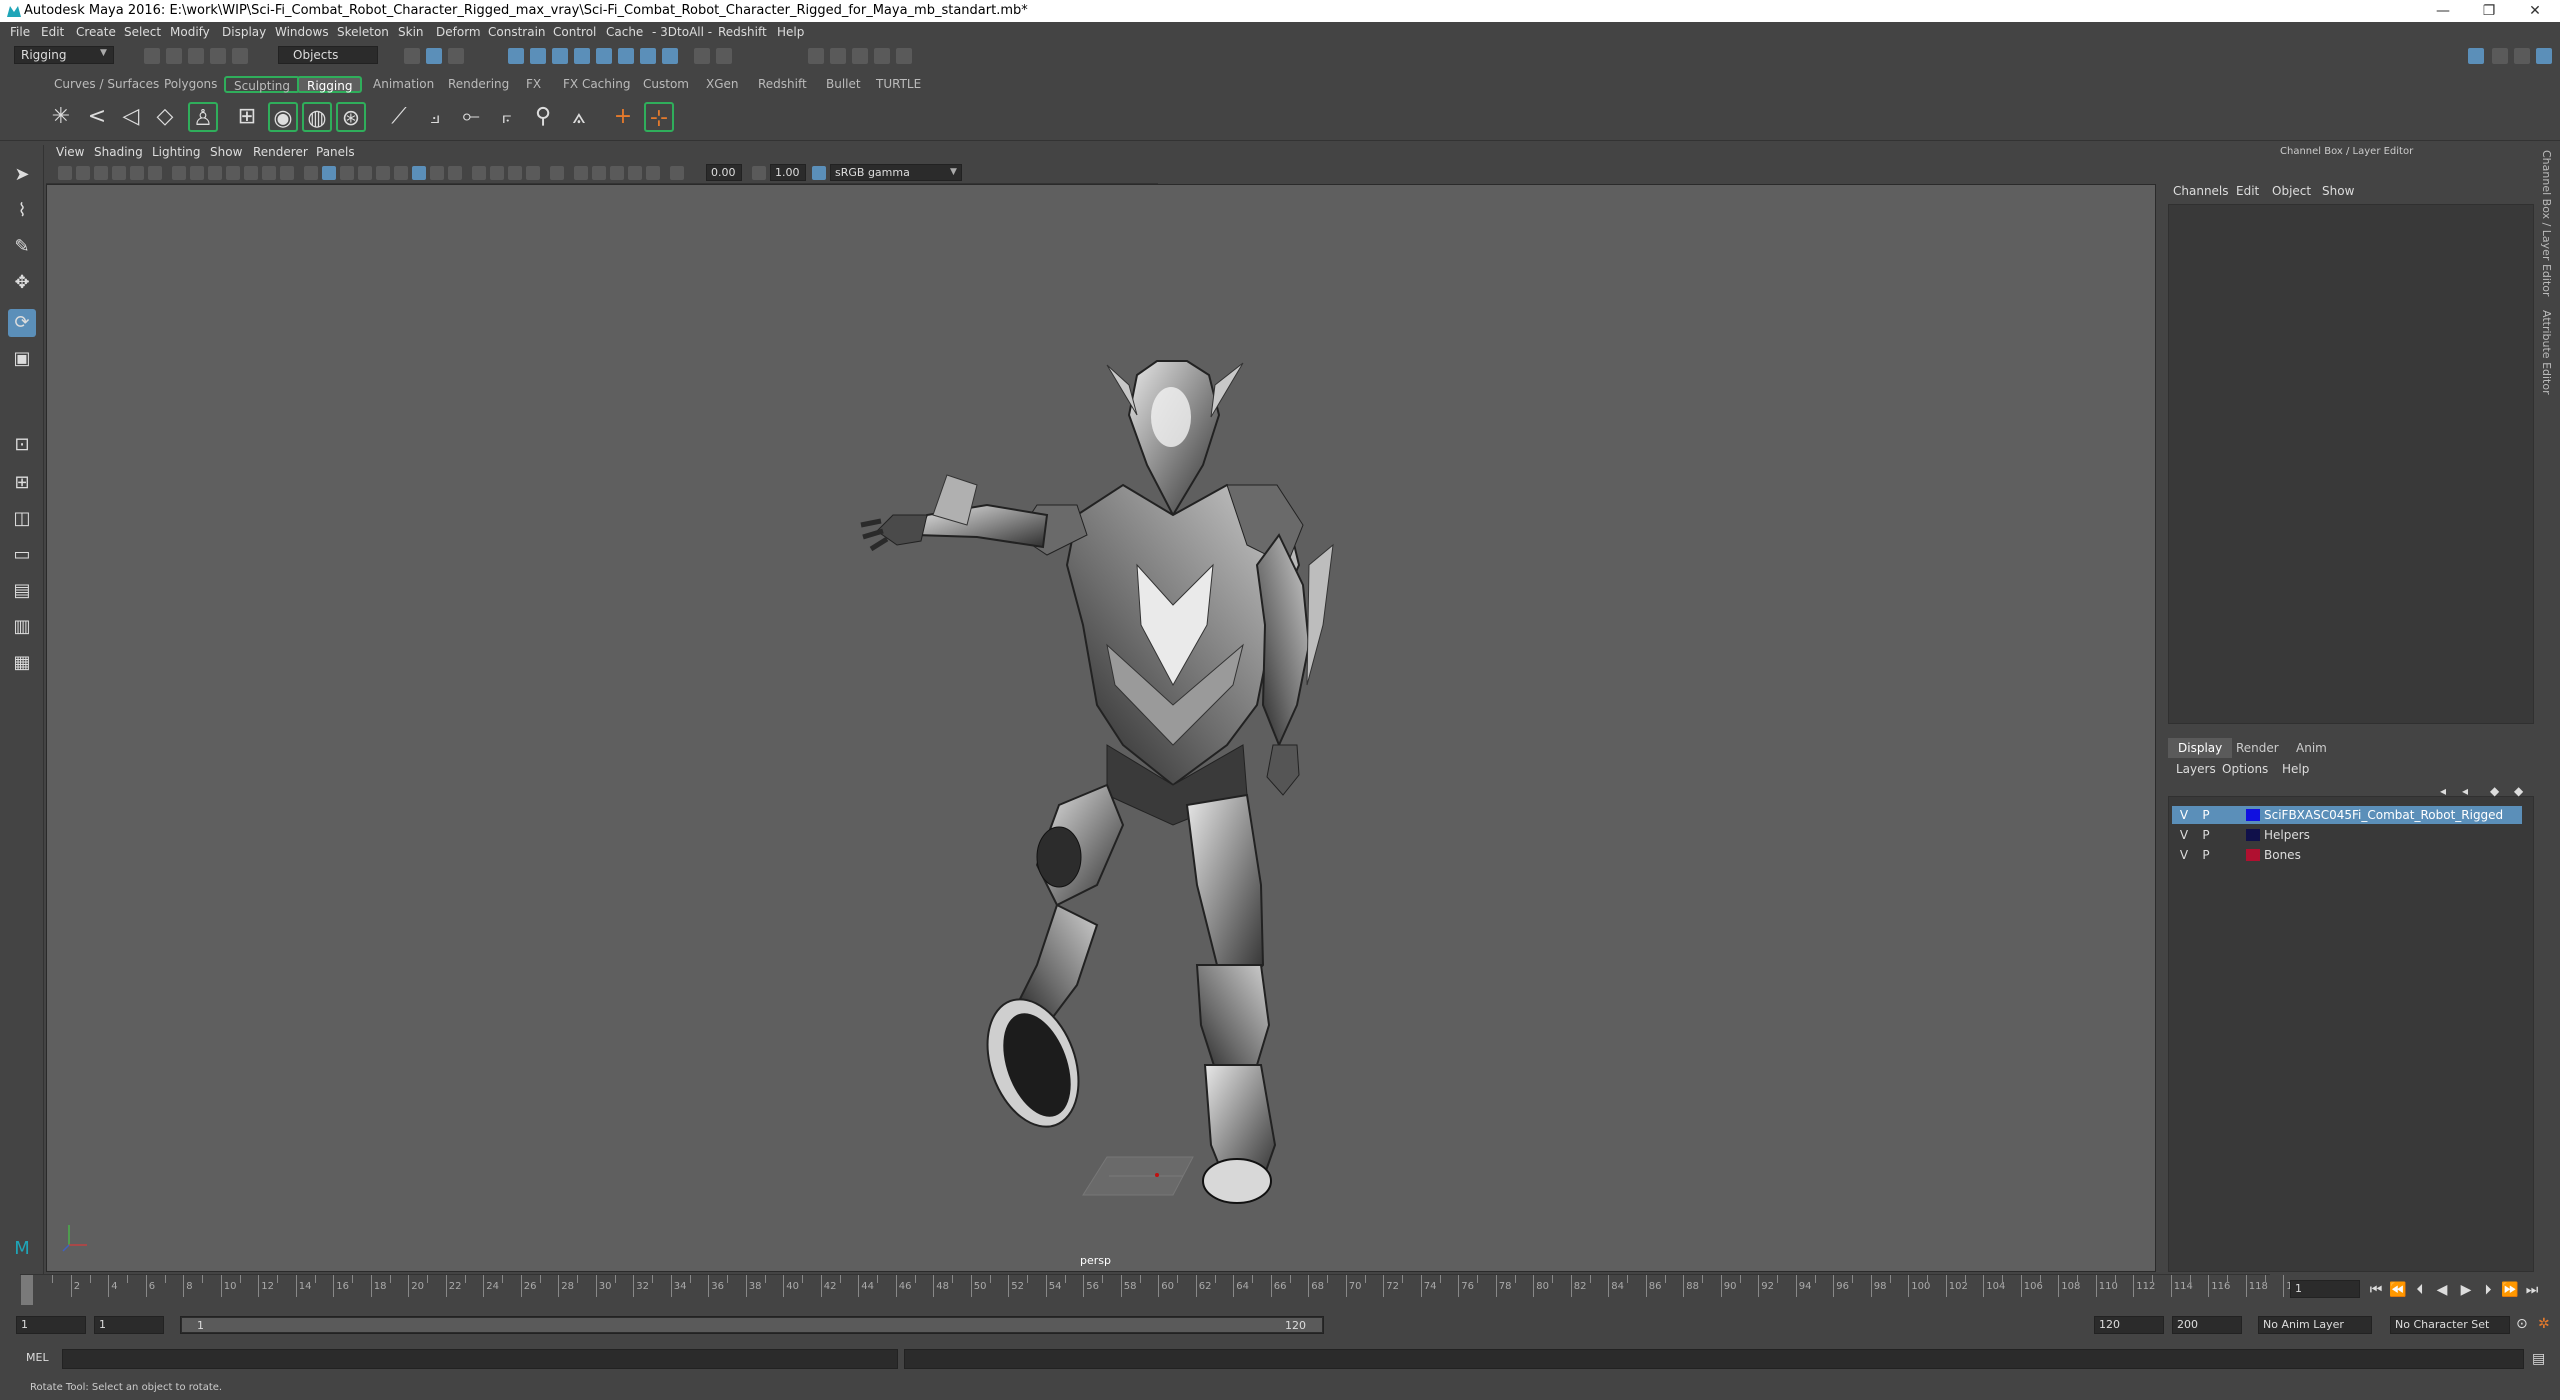 This screenshot has width=2560, height=1400. What do you see at coordinates (2311, 748) in the screenshot?
I see `tab-anim: Anim` at bounding box center [2311, 748].